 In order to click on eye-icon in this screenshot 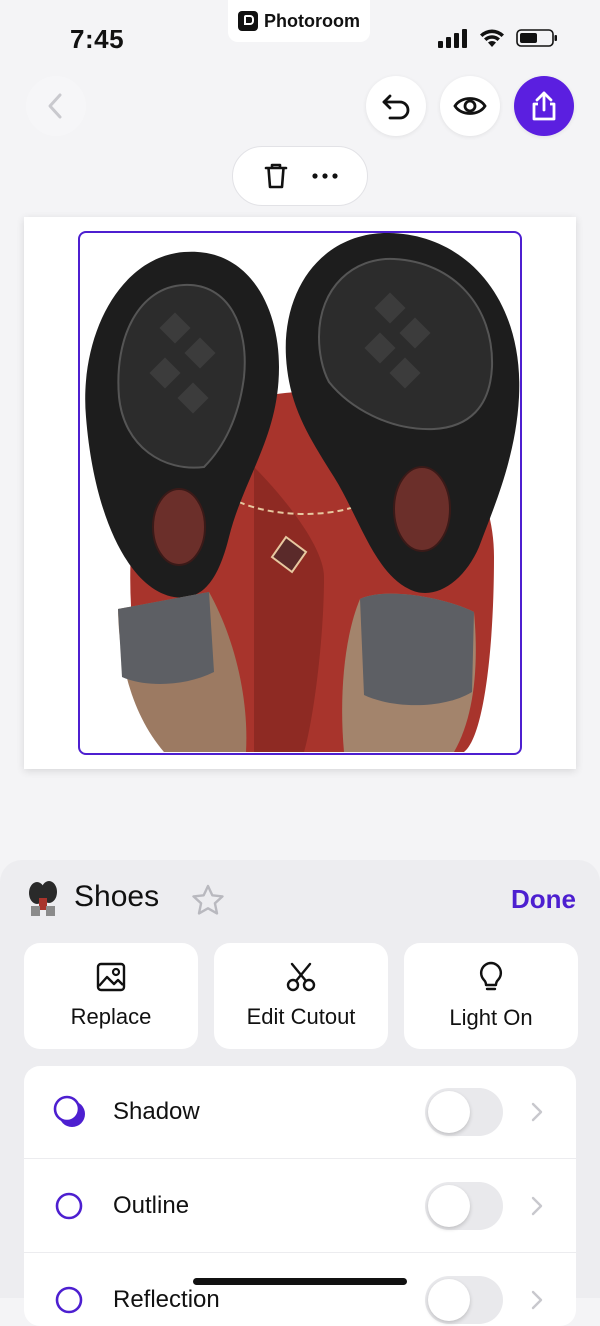, I will do `click(470, 106)`.